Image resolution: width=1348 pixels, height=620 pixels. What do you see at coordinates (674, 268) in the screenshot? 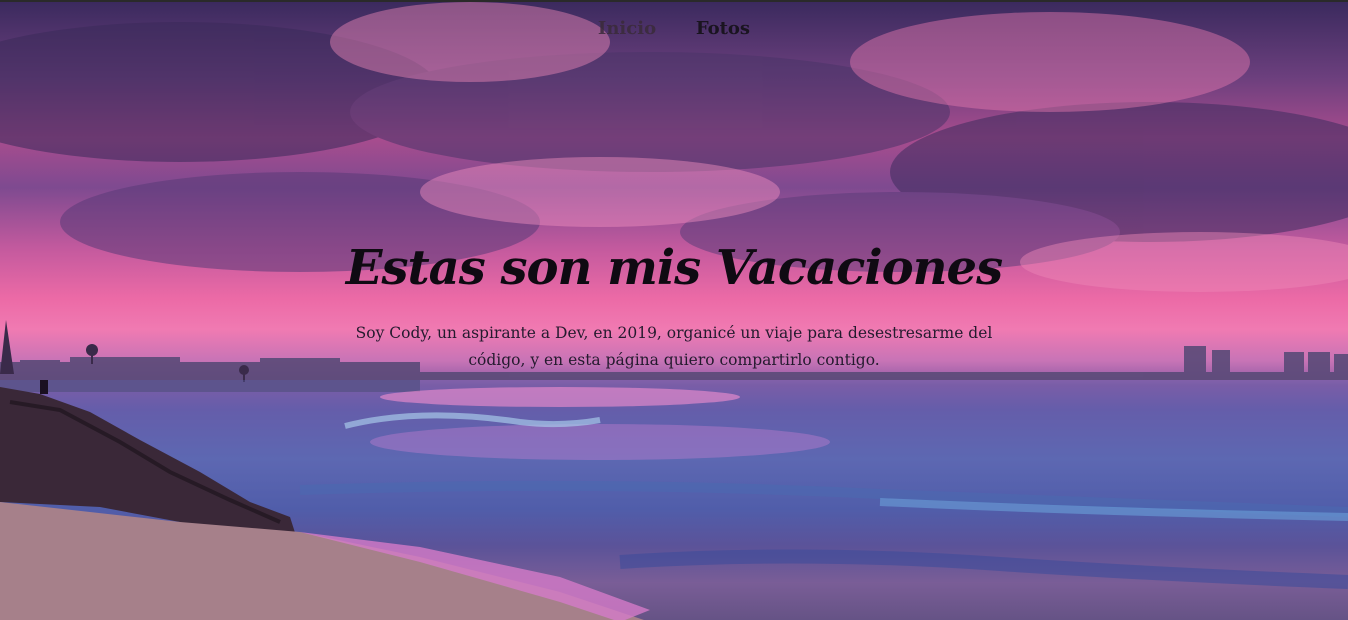
I see `page-title: Estas son mis Vacaciones` at bounding box center [674, 268].